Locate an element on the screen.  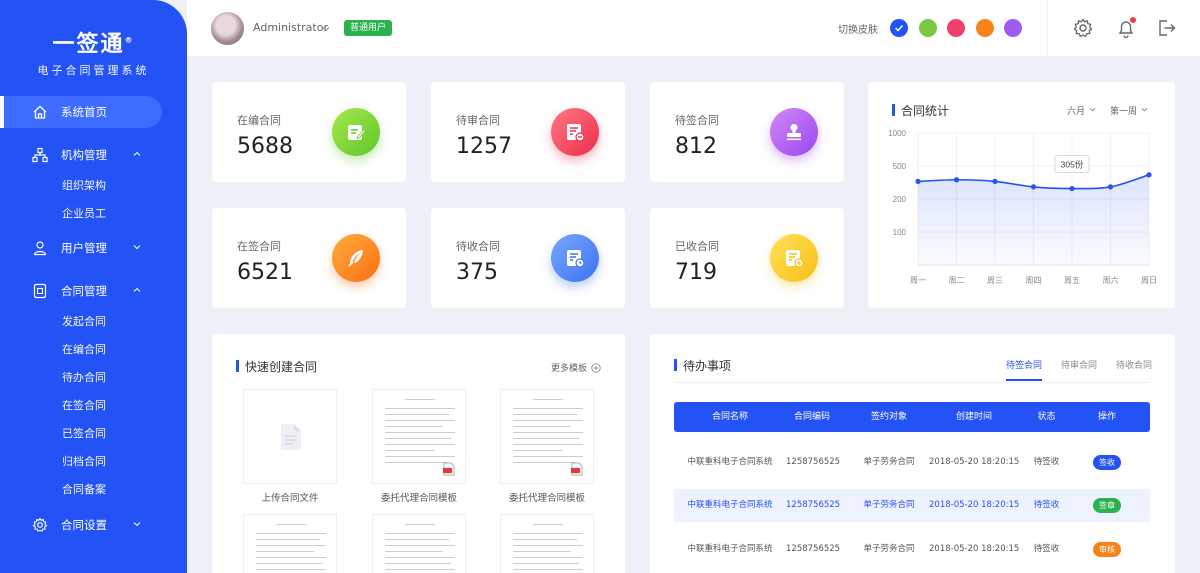
table-cell: 待签收 is located at coordinates (1046, 462).